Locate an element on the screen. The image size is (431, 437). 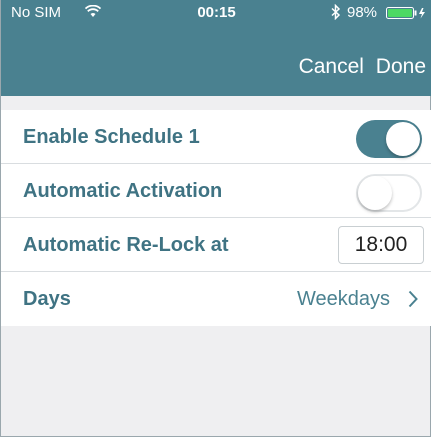
cancel-button: Cancel is located at coordinates (331, 66).